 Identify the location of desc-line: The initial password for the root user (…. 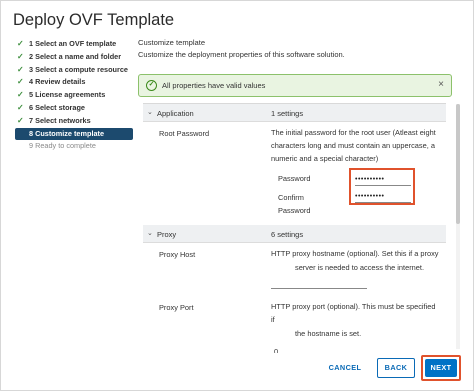
(353, 132).